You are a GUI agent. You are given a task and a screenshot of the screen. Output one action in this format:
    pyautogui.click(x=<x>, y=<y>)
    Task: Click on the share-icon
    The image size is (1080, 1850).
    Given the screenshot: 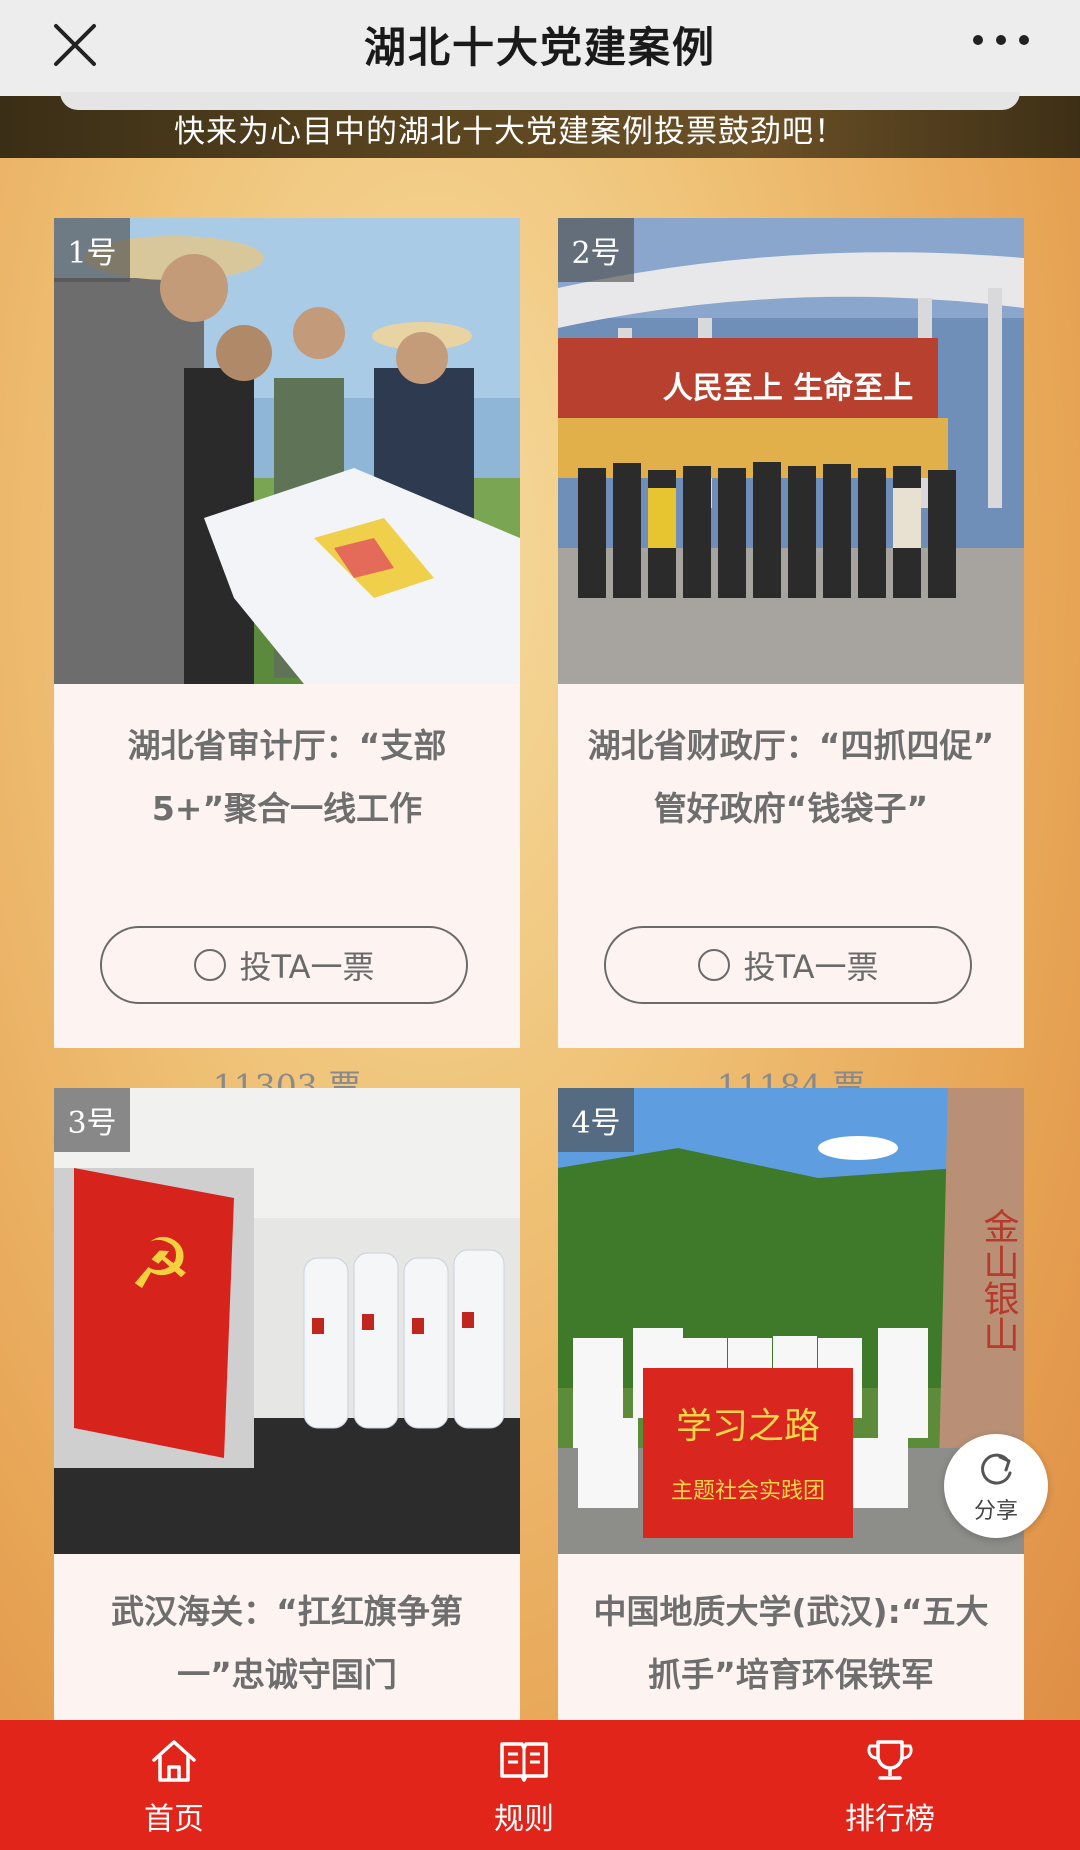 What is the action you would take?
    pyautogui.click(x=996, y=1469)
    